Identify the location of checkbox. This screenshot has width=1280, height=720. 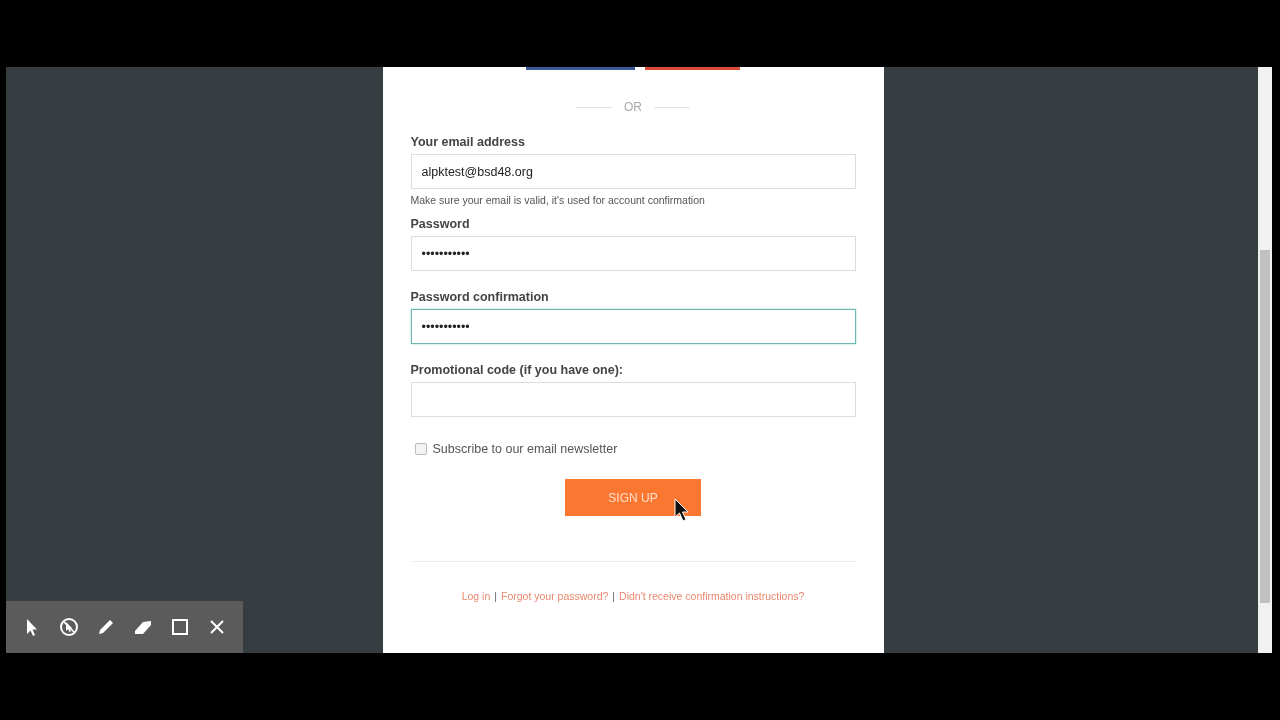
(420, 449).